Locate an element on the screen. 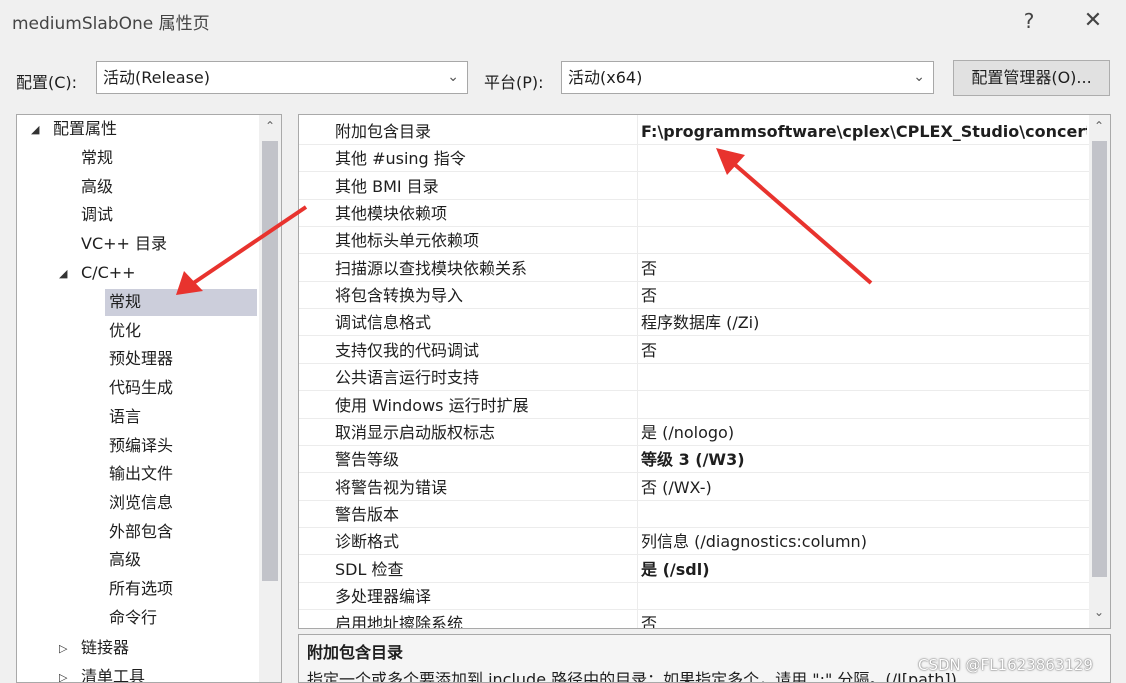 The image size is (1126, 683). property-row: 诊断格式 列信息 (/diagnostics:column) is located at coordinates (694, 542).